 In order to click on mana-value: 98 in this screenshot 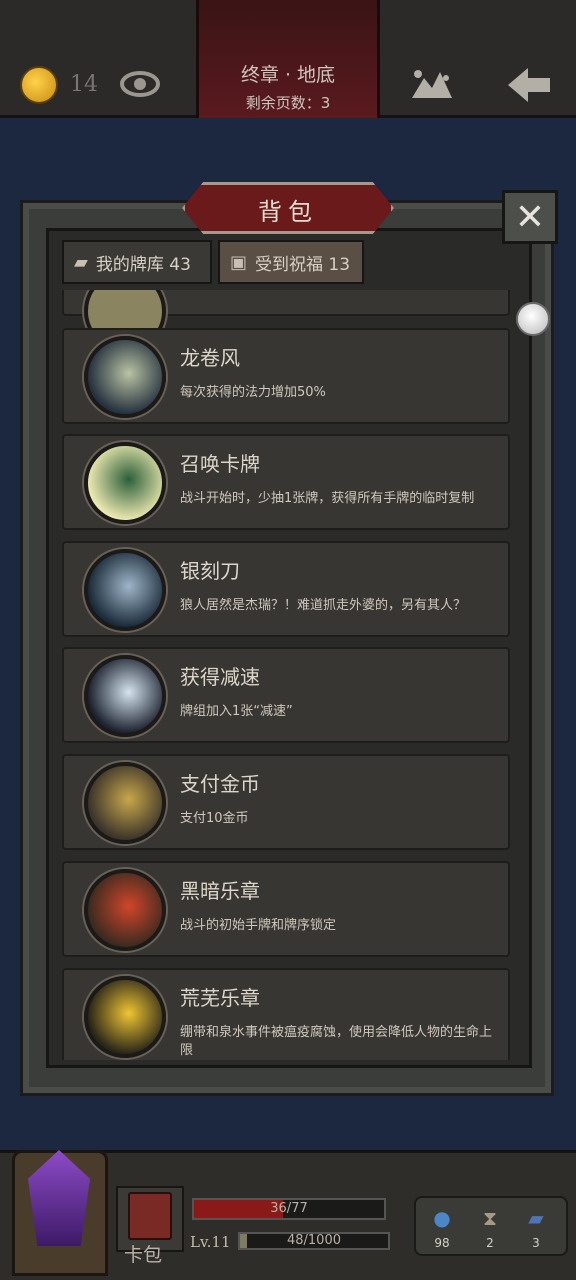, I will do `click(442, 1243)`.